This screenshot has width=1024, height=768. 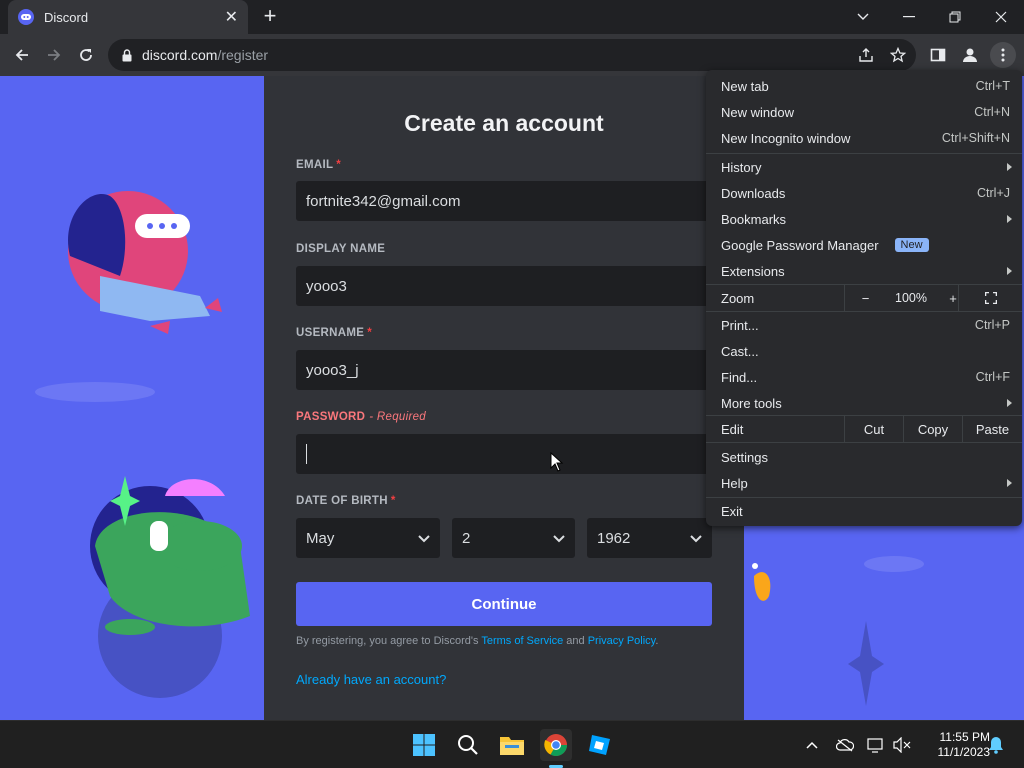 I want to click on menu-shortcut: Ctrl+T, so click(x=992, y=86).